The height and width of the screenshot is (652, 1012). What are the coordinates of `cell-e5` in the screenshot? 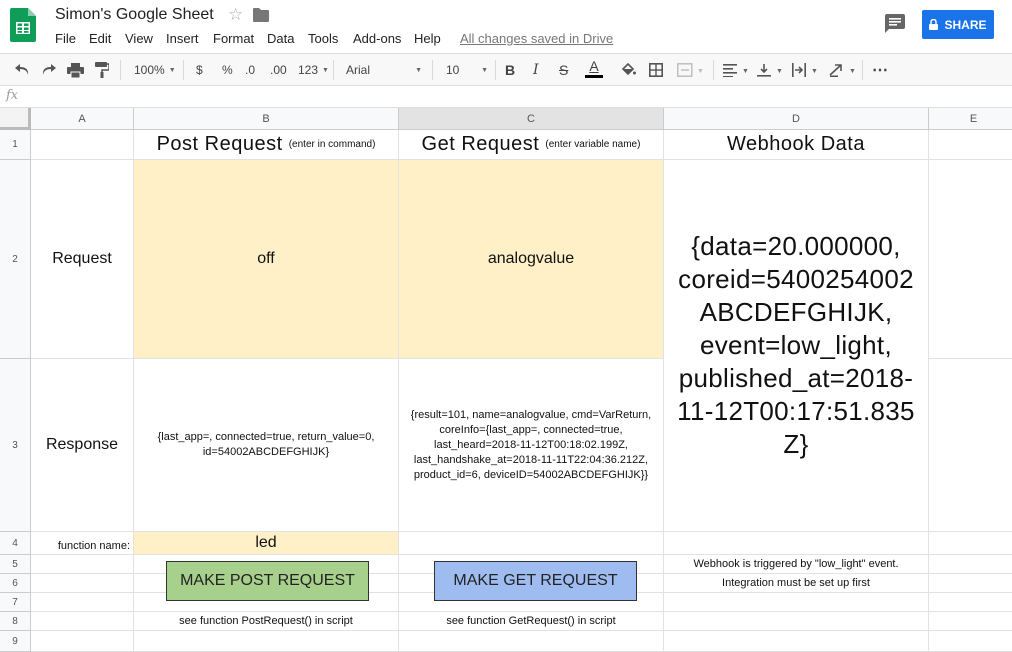 It's located at (970, 564).